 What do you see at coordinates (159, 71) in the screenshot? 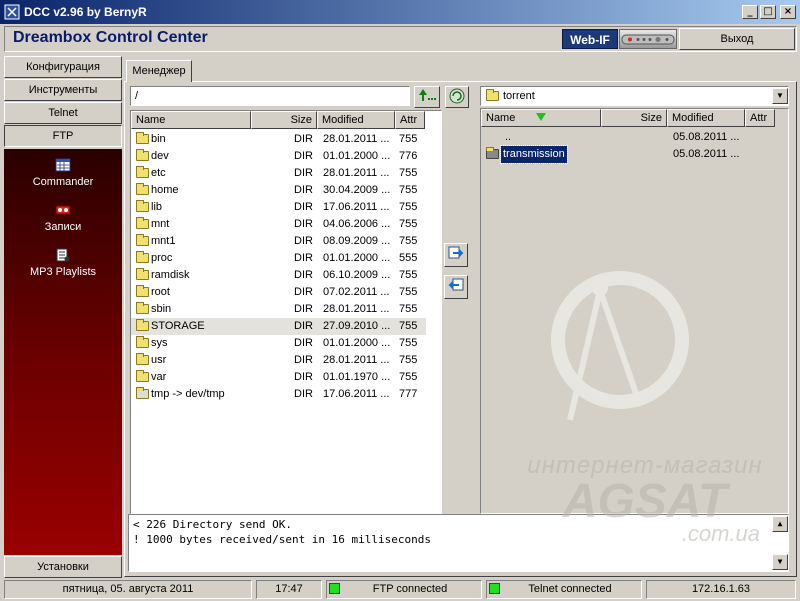
I see `tab-manager: Менеджер` at bounding box center [159, 71].